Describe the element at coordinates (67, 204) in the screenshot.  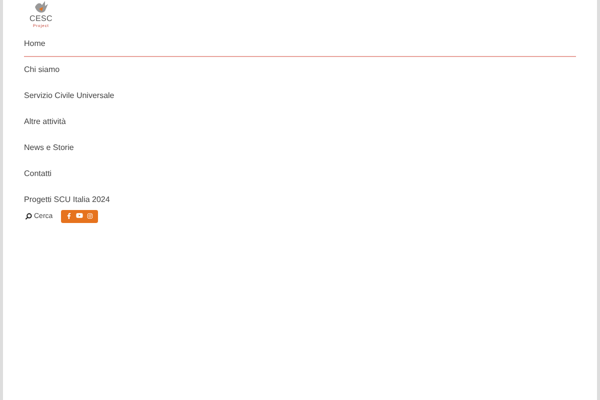
I see `menu-item: Progetti SCU Italia 2024` at that location.